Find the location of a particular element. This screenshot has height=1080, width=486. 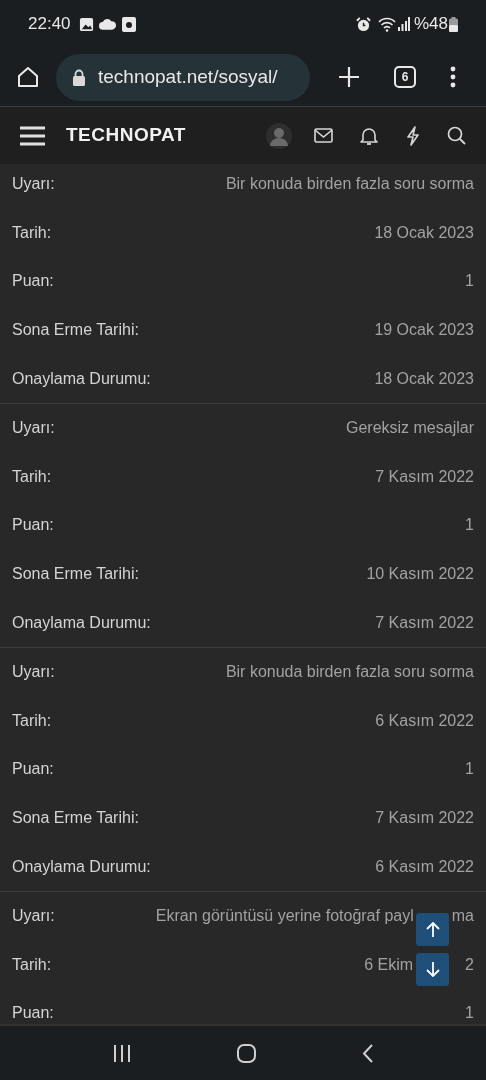

plus-icon is located at coordinates (349, 77).